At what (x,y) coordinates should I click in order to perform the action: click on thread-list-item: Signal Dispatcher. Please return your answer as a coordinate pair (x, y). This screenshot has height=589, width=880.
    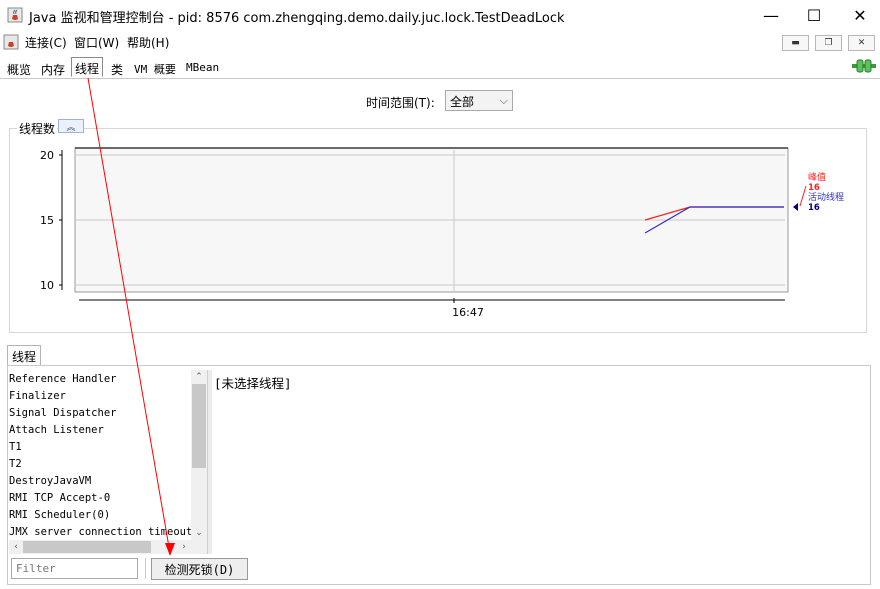
    Looking at the image, I should click on (100, 413).